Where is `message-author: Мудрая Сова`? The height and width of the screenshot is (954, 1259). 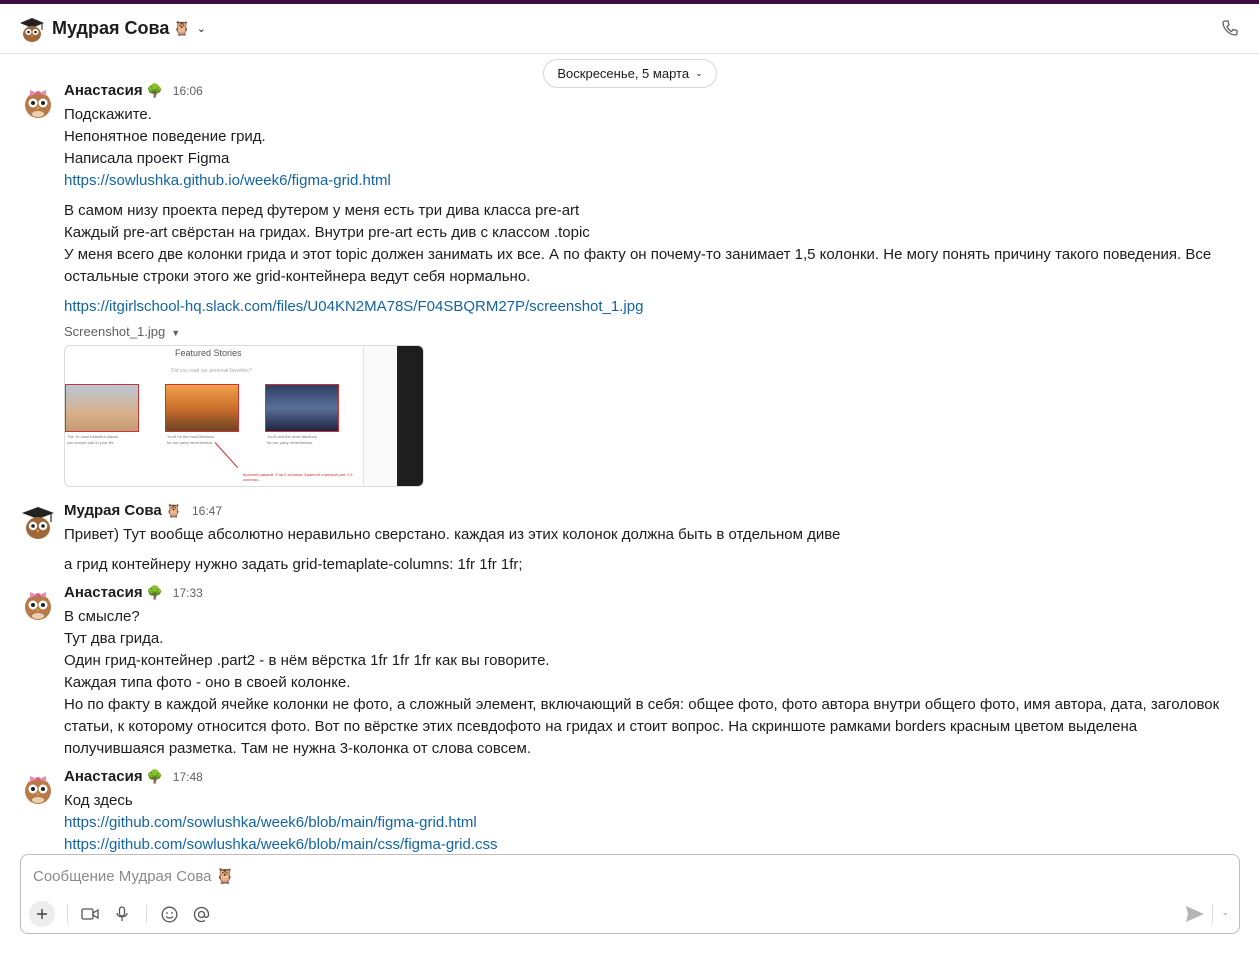 message-author: Мудрая Сова is located at coordinates (113, 510).